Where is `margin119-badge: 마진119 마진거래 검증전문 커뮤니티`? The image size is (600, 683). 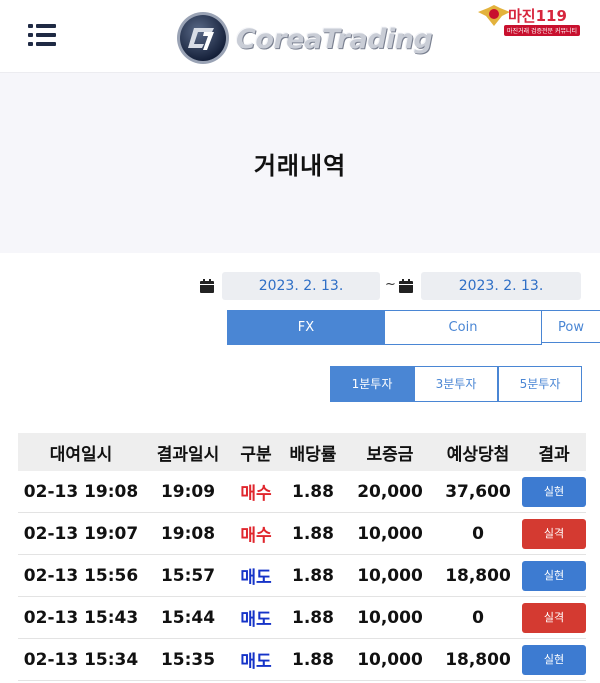 margin119-badge: 마진119 마진거래 검증전문 커뮤니티 is located at coordinates (536, 21).